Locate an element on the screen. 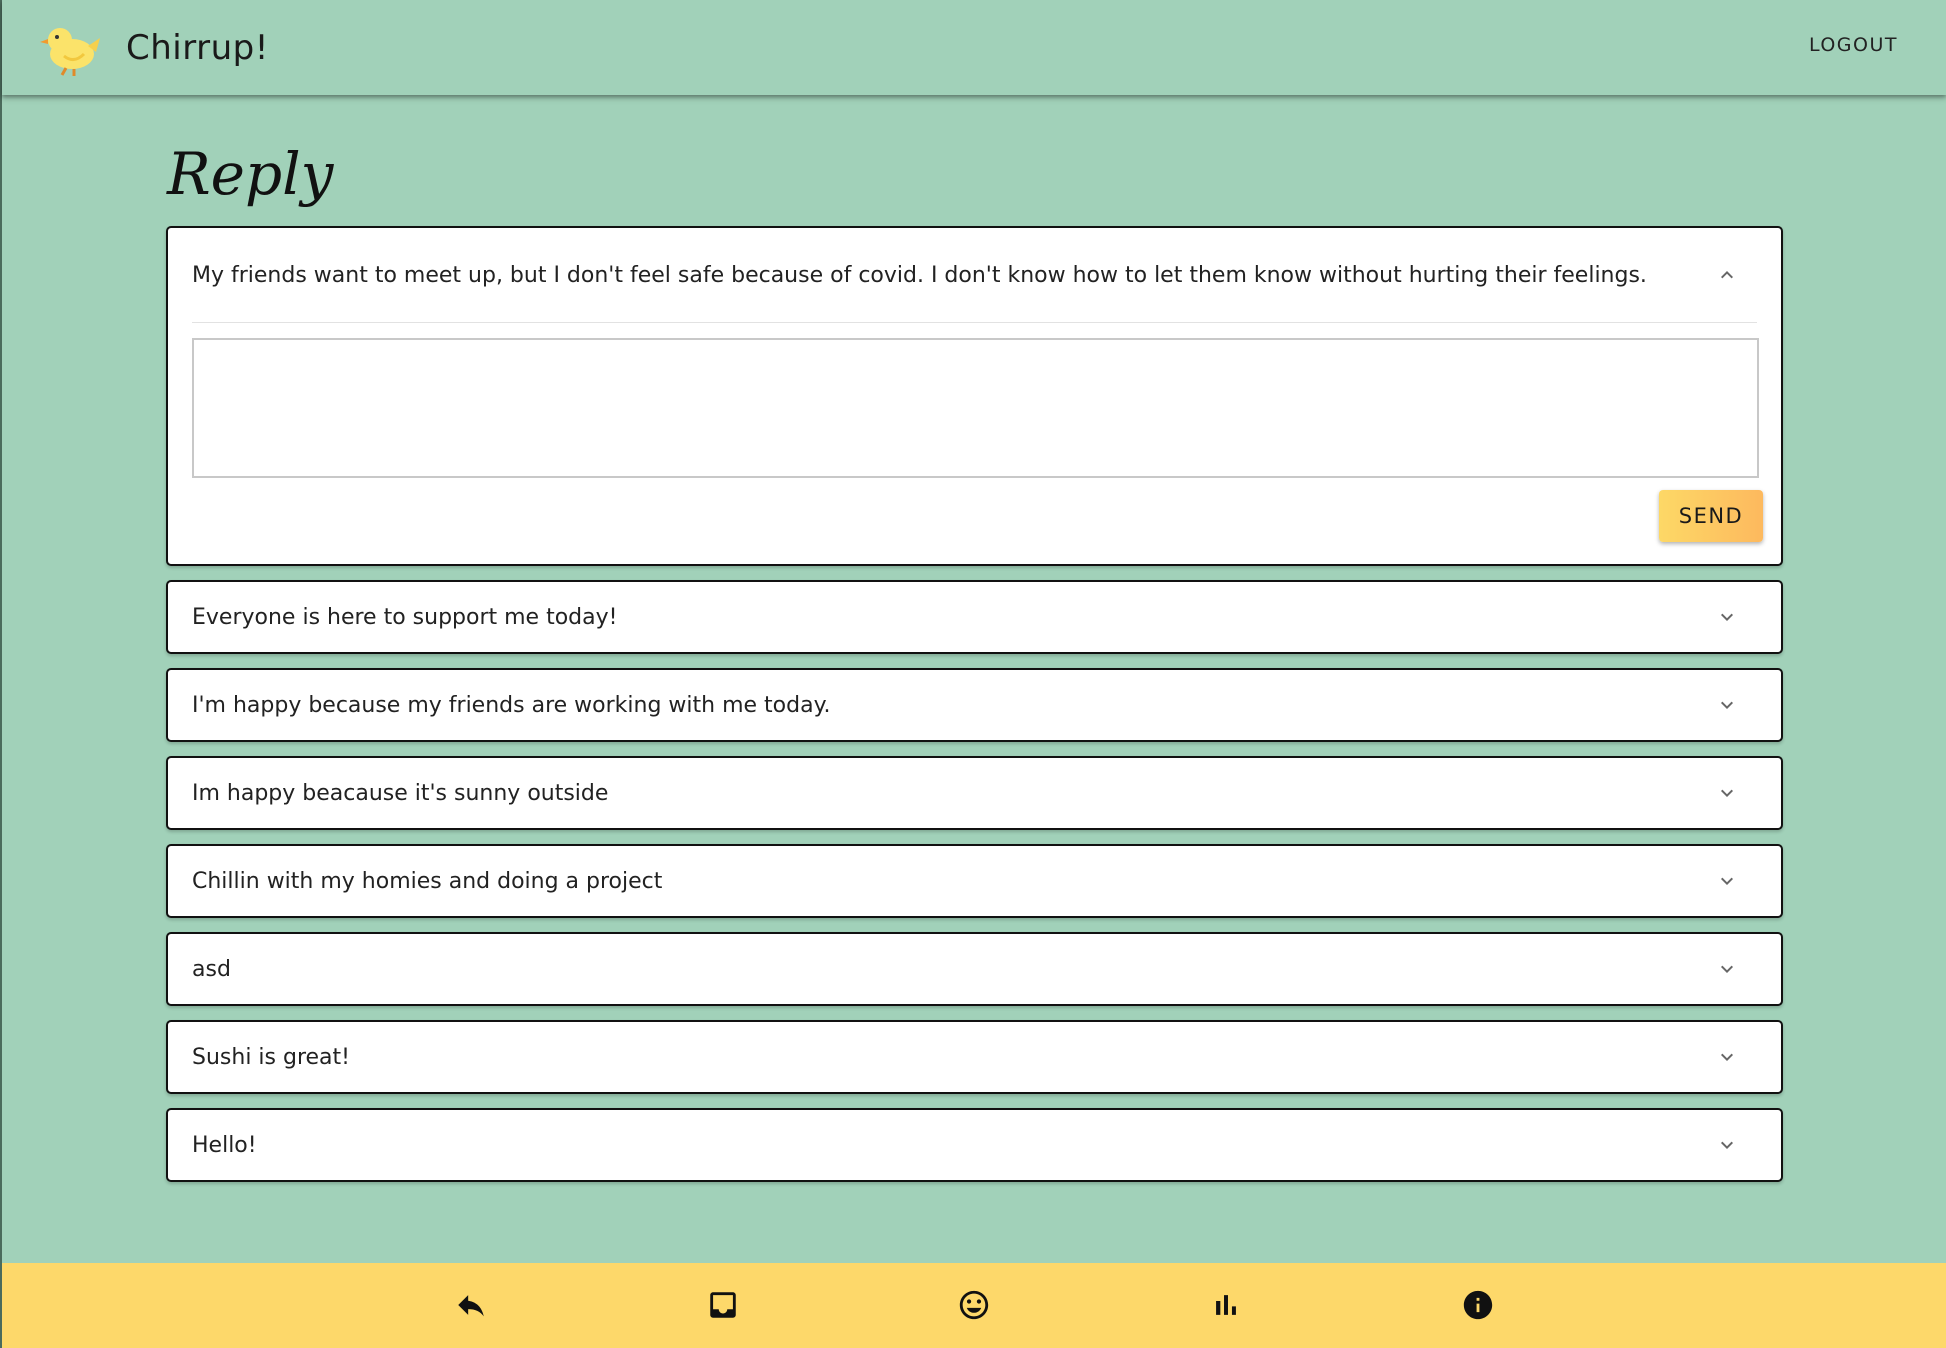  logout-button: LOGOUT is located at coordinates (1853, 45).